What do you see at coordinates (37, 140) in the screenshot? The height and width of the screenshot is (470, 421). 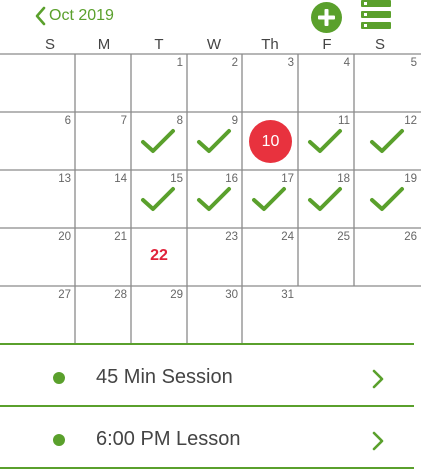 I see `calendar-day-cell: 6` at bounding box center [37, 140].